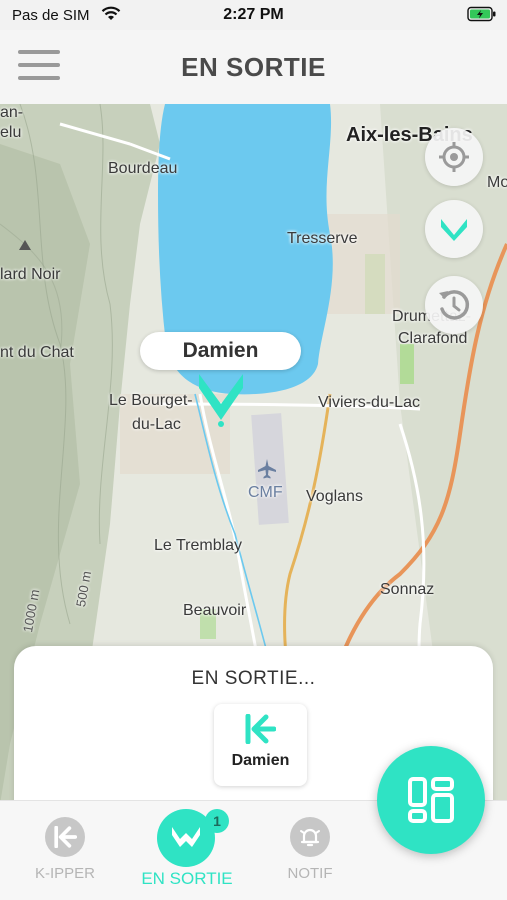  I want to click on k-ipper-icon, so click(65, 837).